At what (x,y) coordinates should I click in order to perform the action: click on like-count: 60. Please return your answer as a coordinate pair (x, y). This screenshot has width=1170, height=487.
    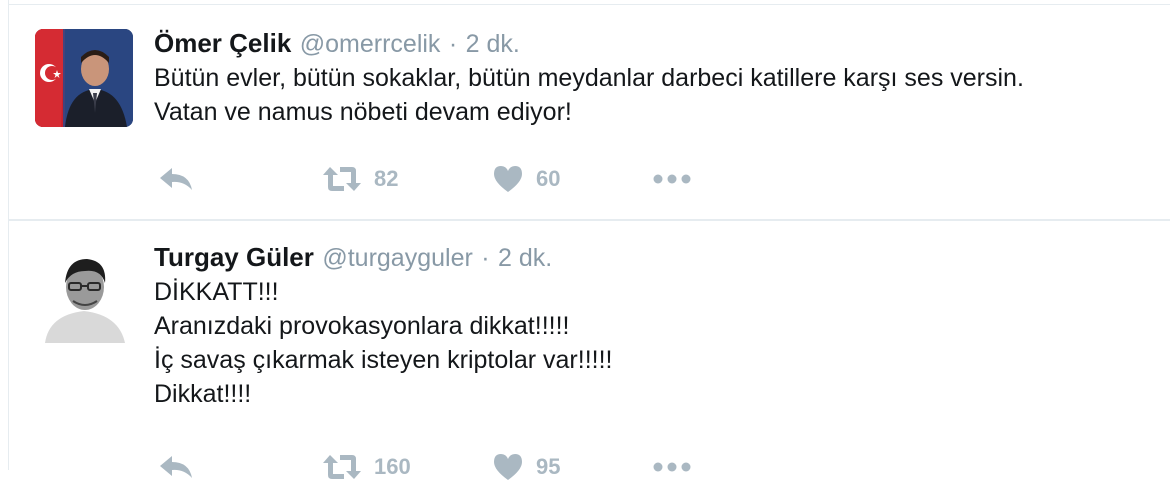
    Looking at the image, I should click on (548, 178).